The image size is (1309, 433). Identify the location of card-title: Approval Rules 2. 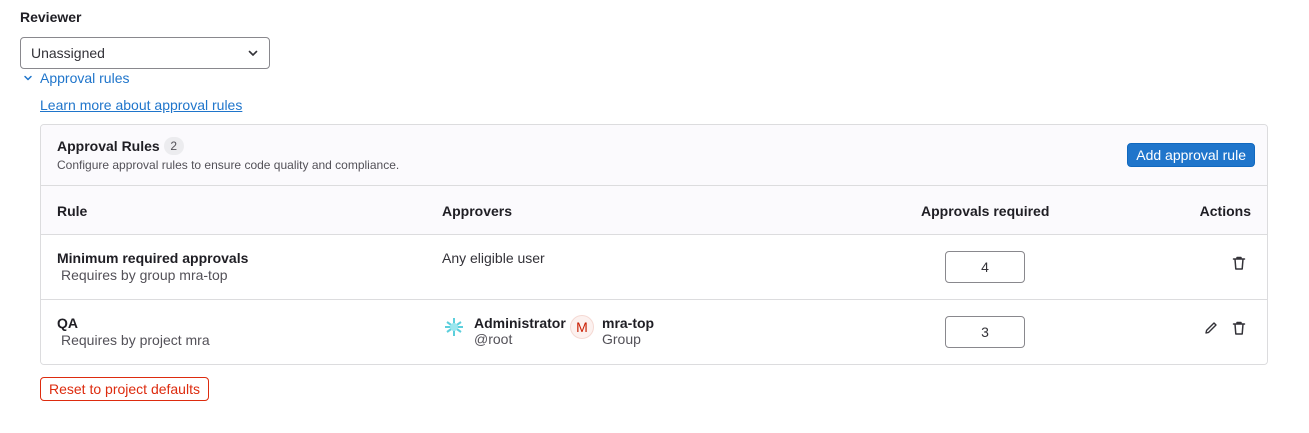
(120, 146).